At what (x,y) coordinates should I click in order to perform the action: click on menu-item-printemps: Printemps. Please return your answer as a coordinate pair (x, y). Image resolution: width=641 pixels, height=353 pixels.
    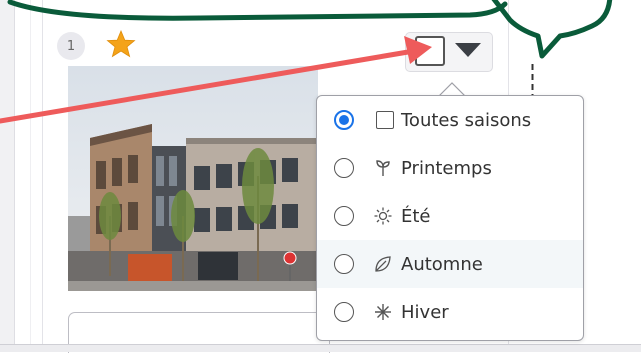
    Looking at the image, I should click on (450, 168).